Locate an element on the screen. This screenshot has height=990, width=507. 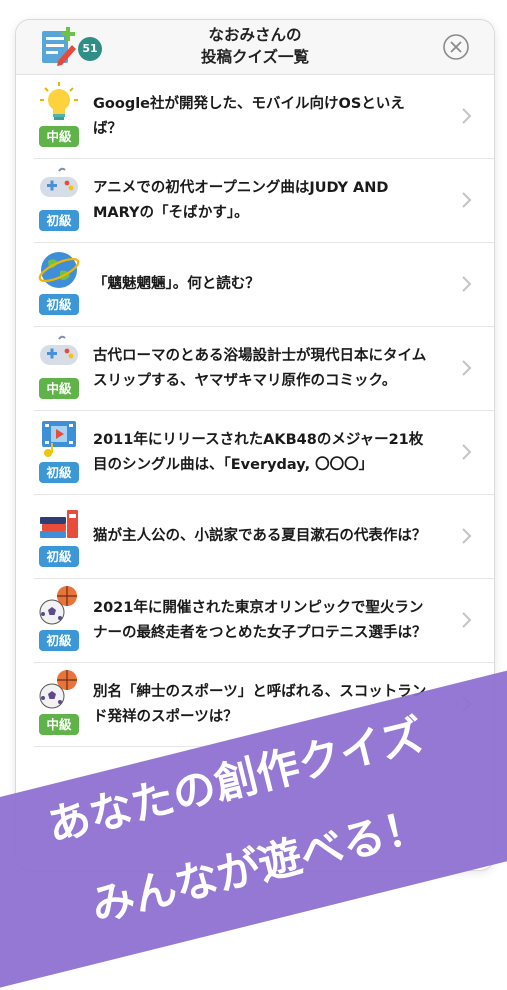
panel-header: 51 なおみさんの 投稿クイズ一覧 is located at coordinates (255, 47).